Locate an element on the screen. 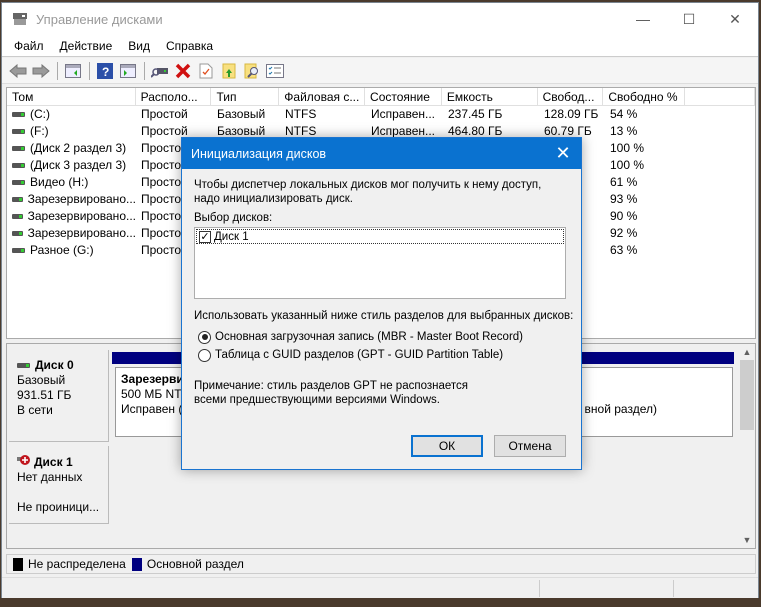 The width and height of the screenshot is (761, 607). volume-name: Видео (H:) is located at coordinates (59, 182).